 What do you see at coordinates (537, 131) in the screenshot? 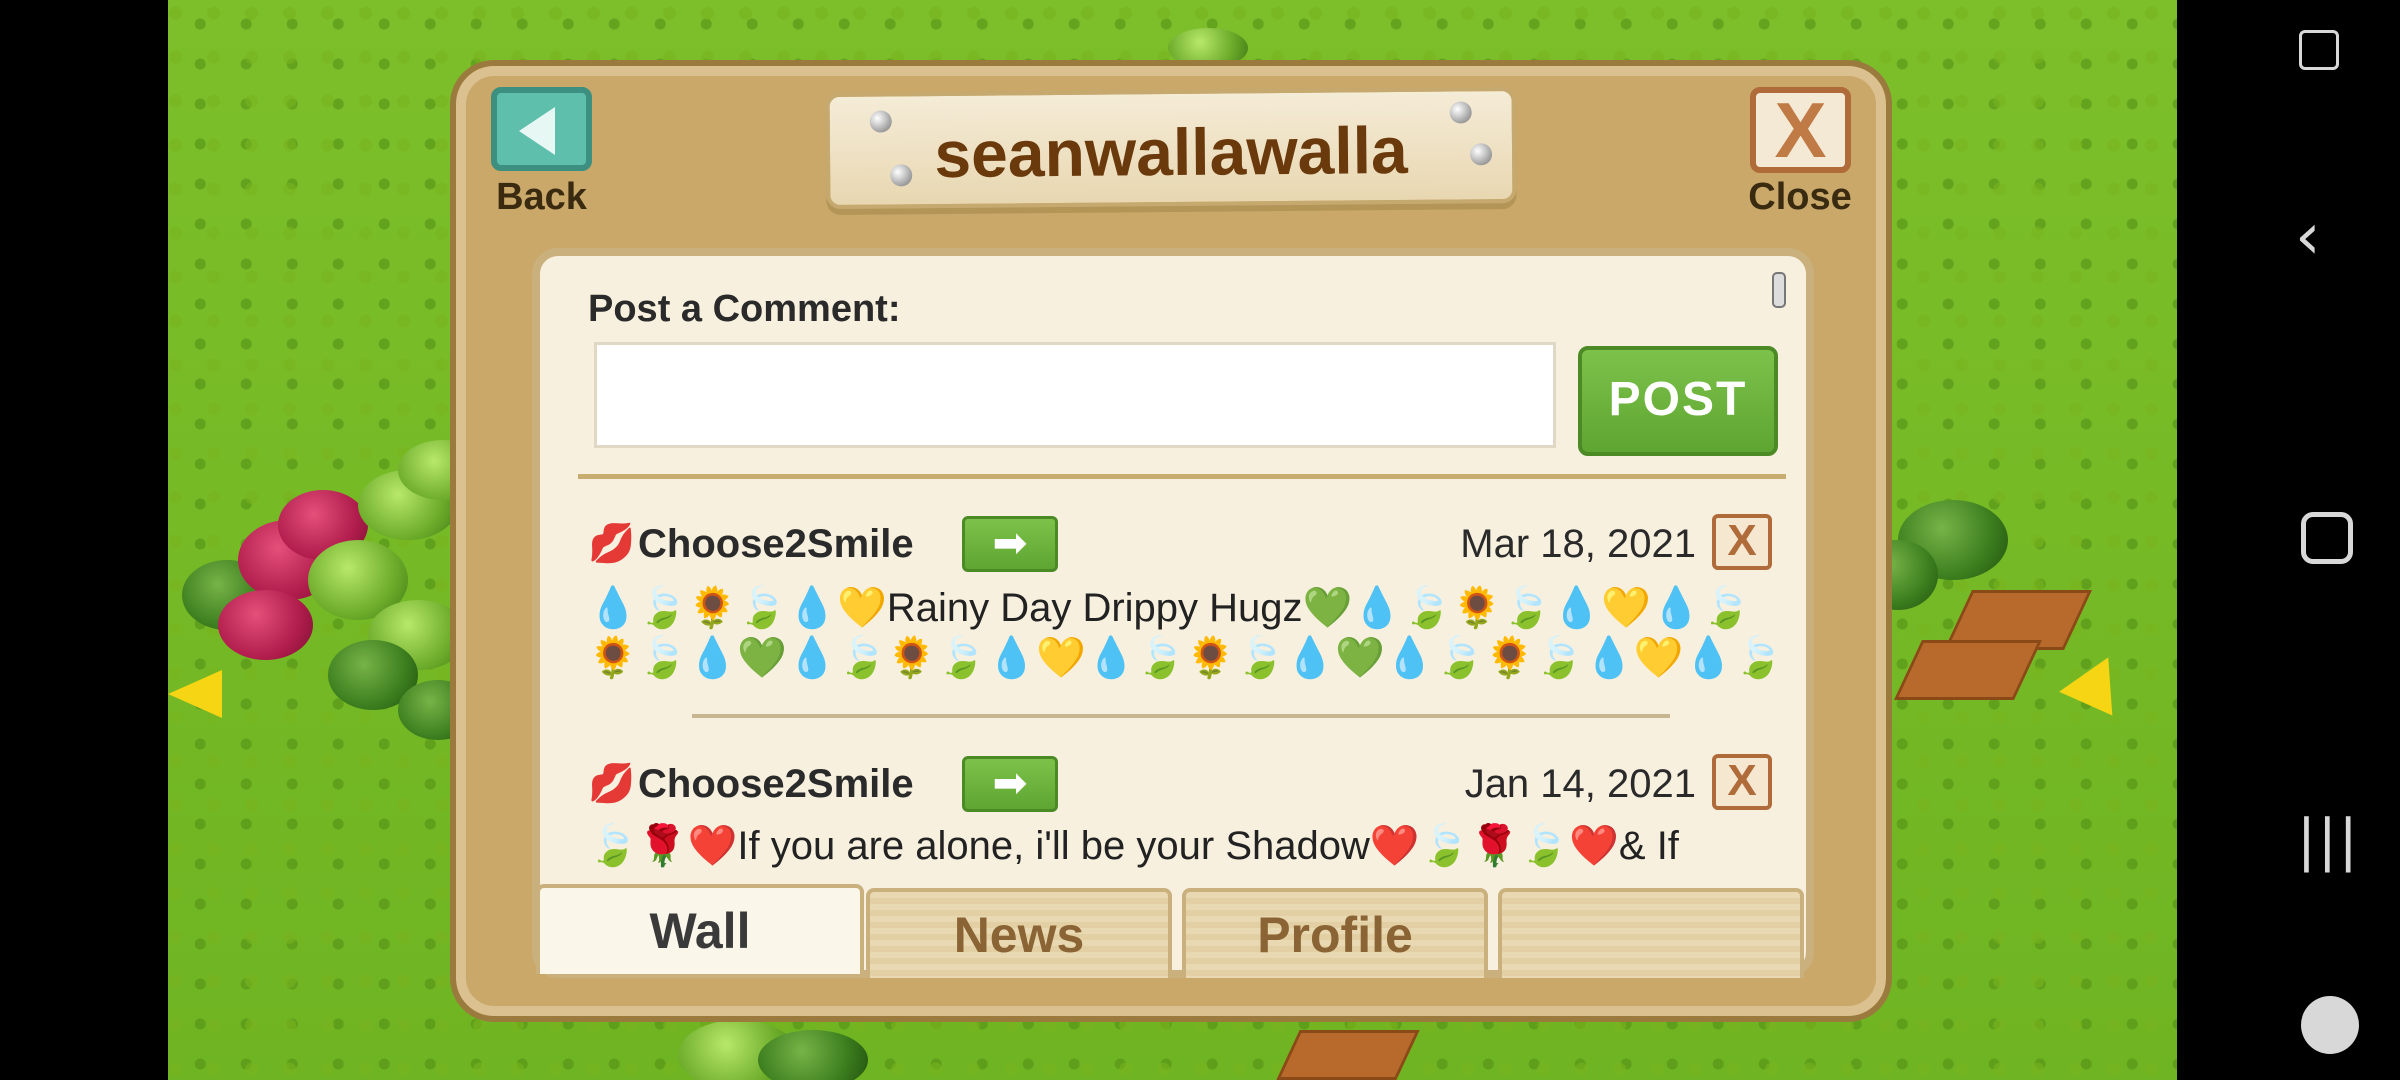
I see `back-arrow-icon` at bounding box center [537, 131].